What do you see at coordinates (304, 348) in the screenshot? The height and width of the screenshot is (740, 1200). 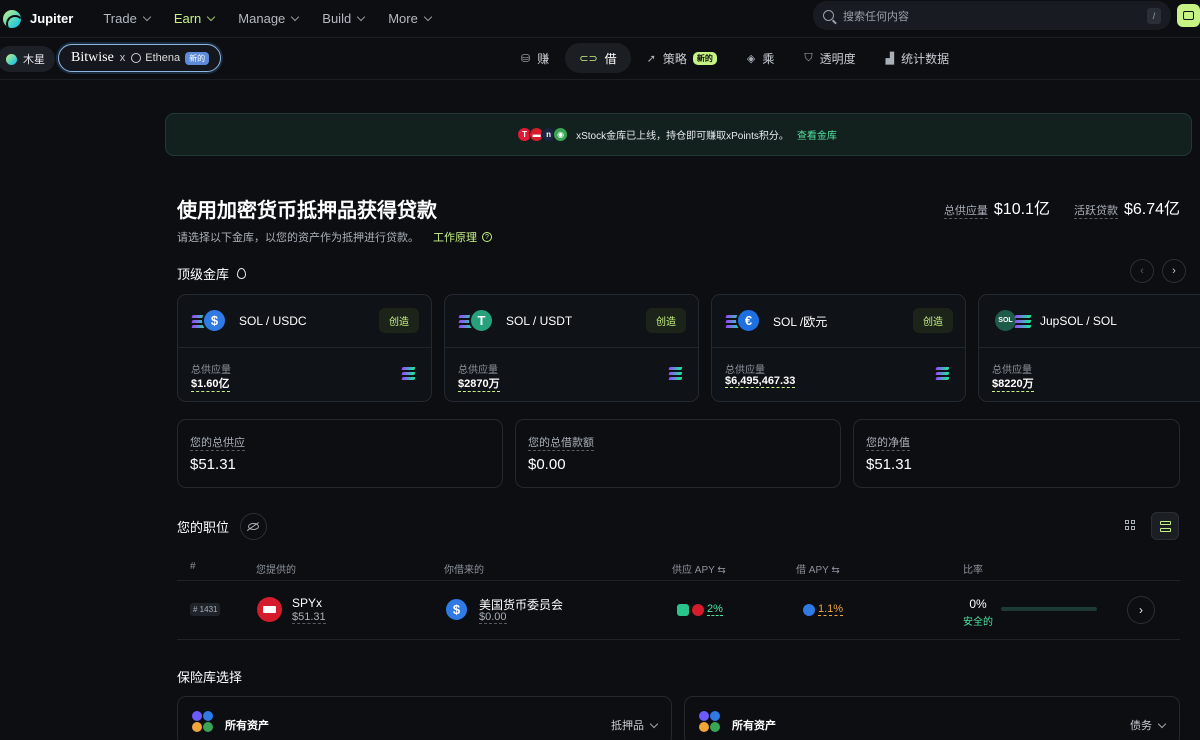 I see `vault-card-sol-usdc: $ SOL / USDC 创造 总供应量 $1.60亿` at bounding box center [304, 348].